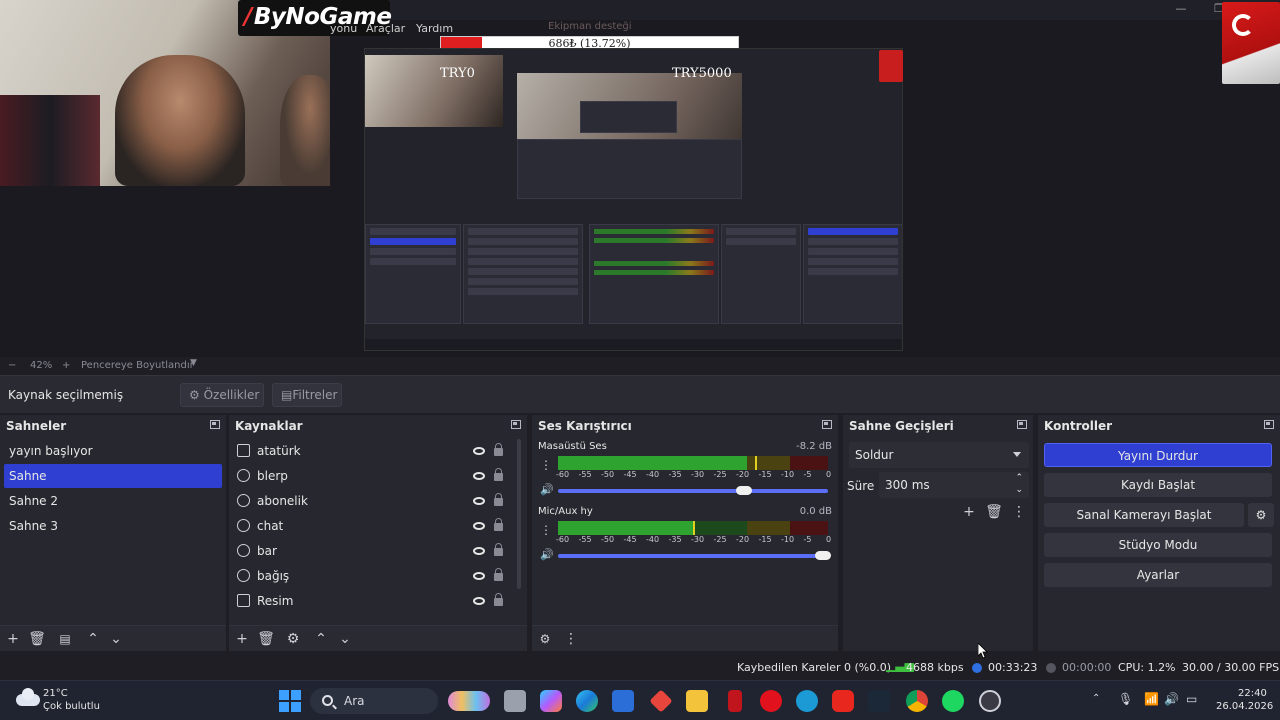  I want to click on scrollbar, so click(519, 514).